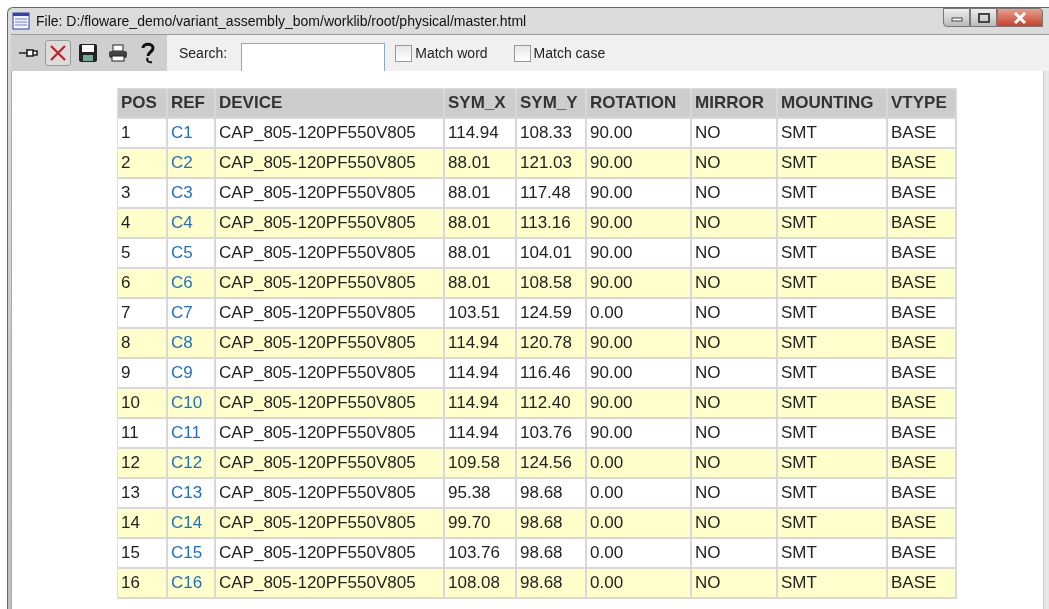 The width and height of the screenshot is (1049, 609). What do you see at coordinates (552, 344) in the screenshot?
I see `table-cell: 120.78` at bounding box center [552, 344].